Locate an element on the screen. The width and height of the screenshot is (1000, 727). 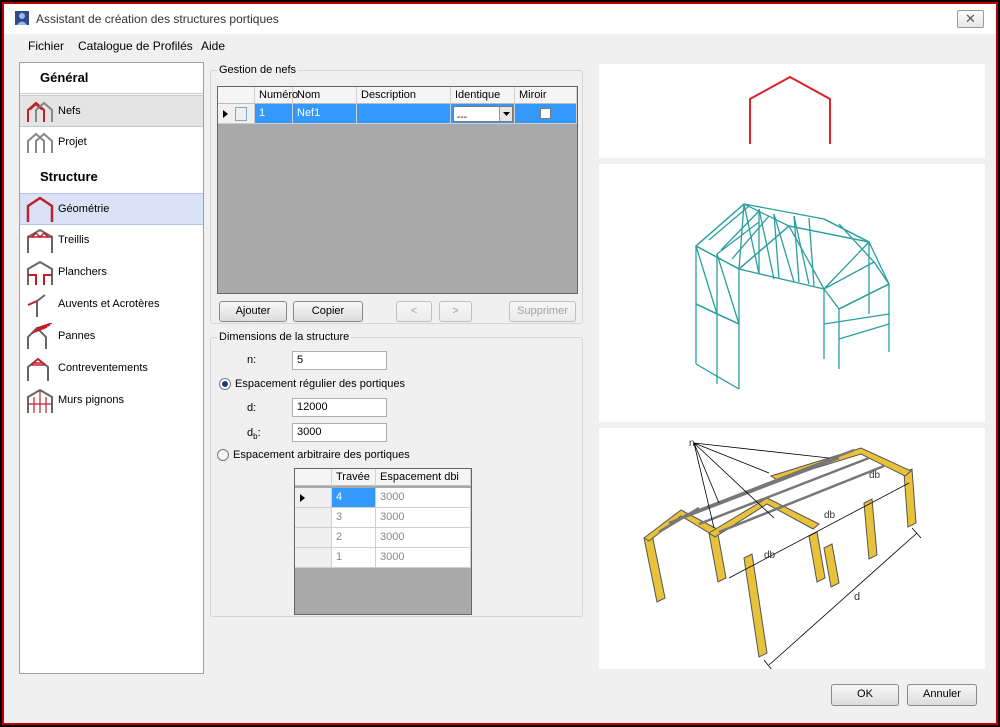
nav-item-auvents: Auvents et Acrotères is located at coordinates (111, 305).